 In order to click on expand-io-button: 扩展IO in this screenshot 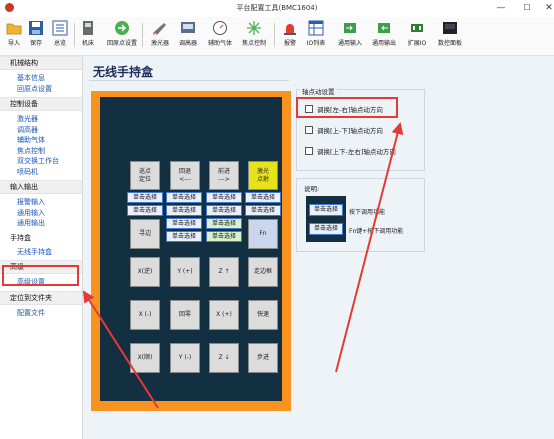, I will do `click(417, 33)`.